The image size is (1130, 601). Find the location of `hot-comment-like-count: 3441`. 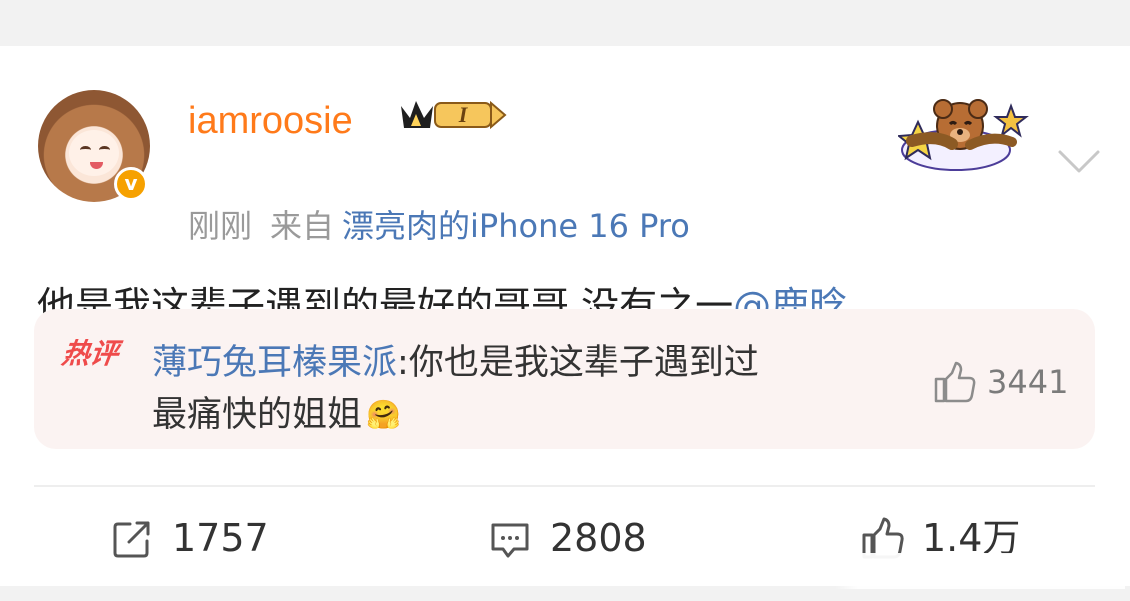

hot-comment-like-count: 3441 is located at coordinates (1028, 382).